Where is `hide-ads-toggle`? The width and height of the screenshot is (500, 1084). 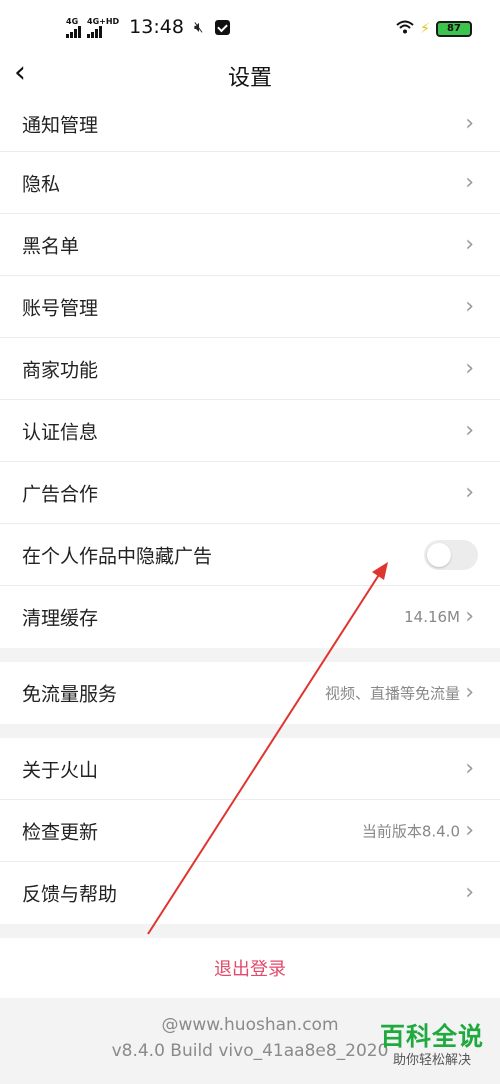 hide-ads-toggle is located at coordinates (451, 554).